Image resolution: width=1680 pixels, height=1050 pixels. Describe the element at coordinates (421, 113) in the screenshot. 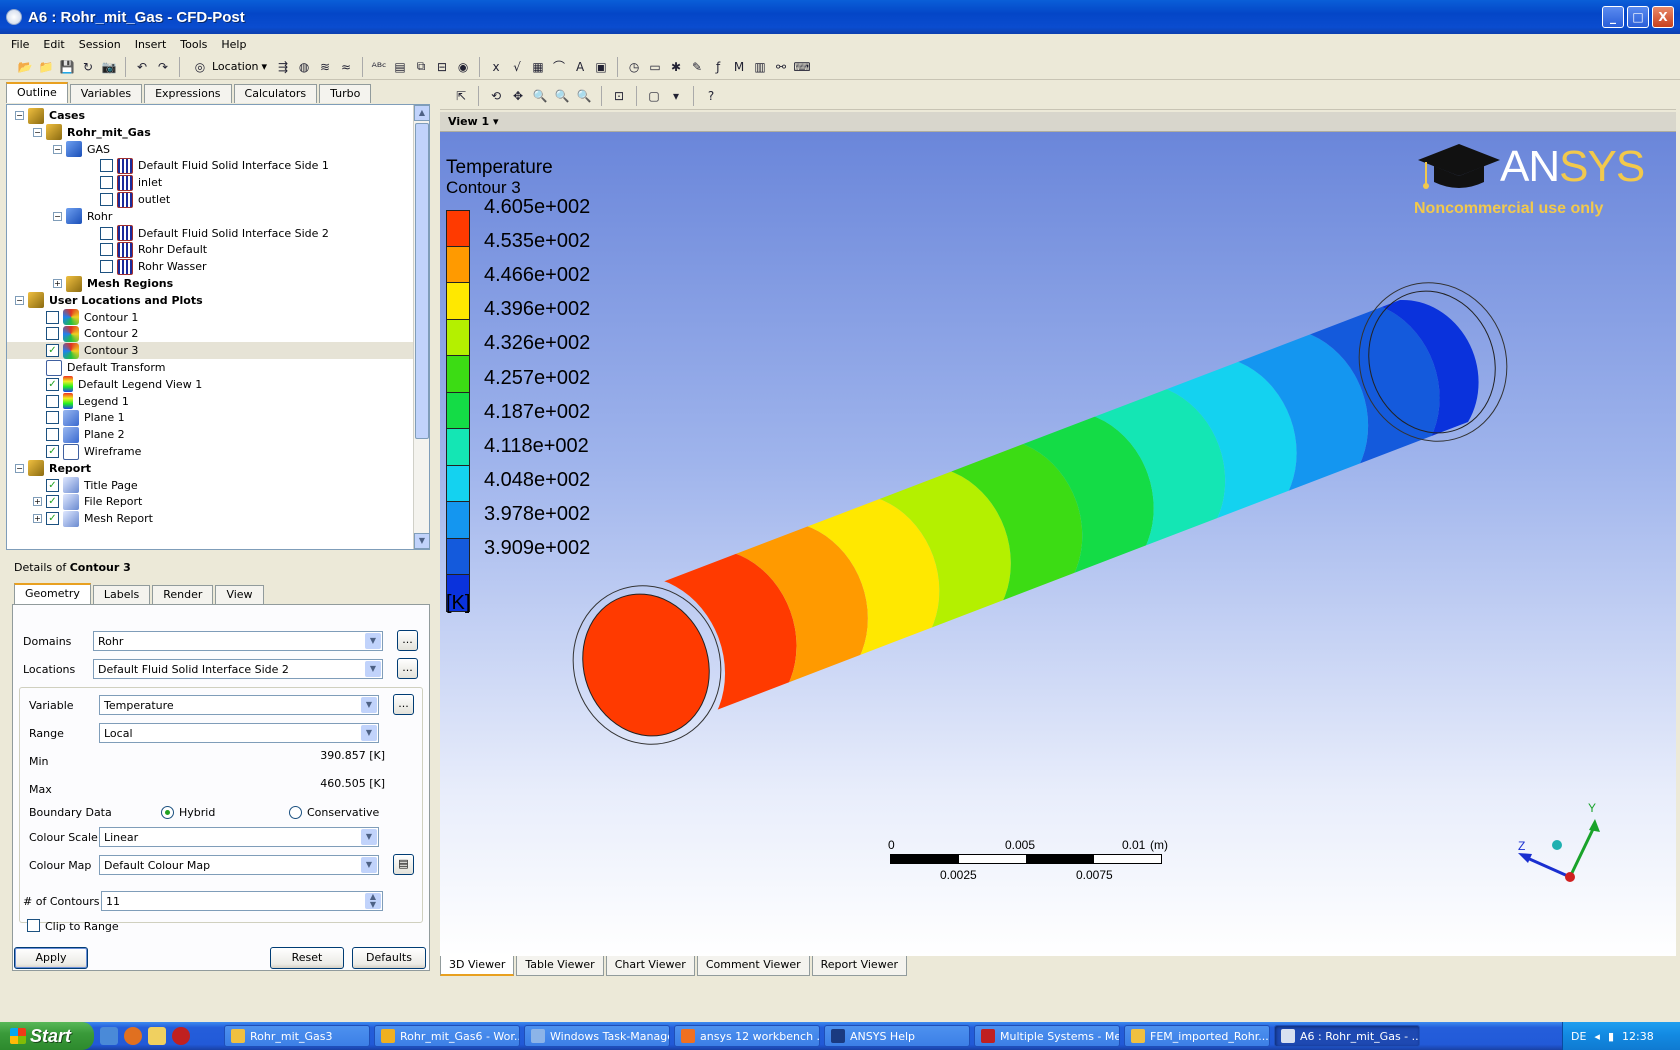

I see `scroll-up-icon: ▲` at that location.